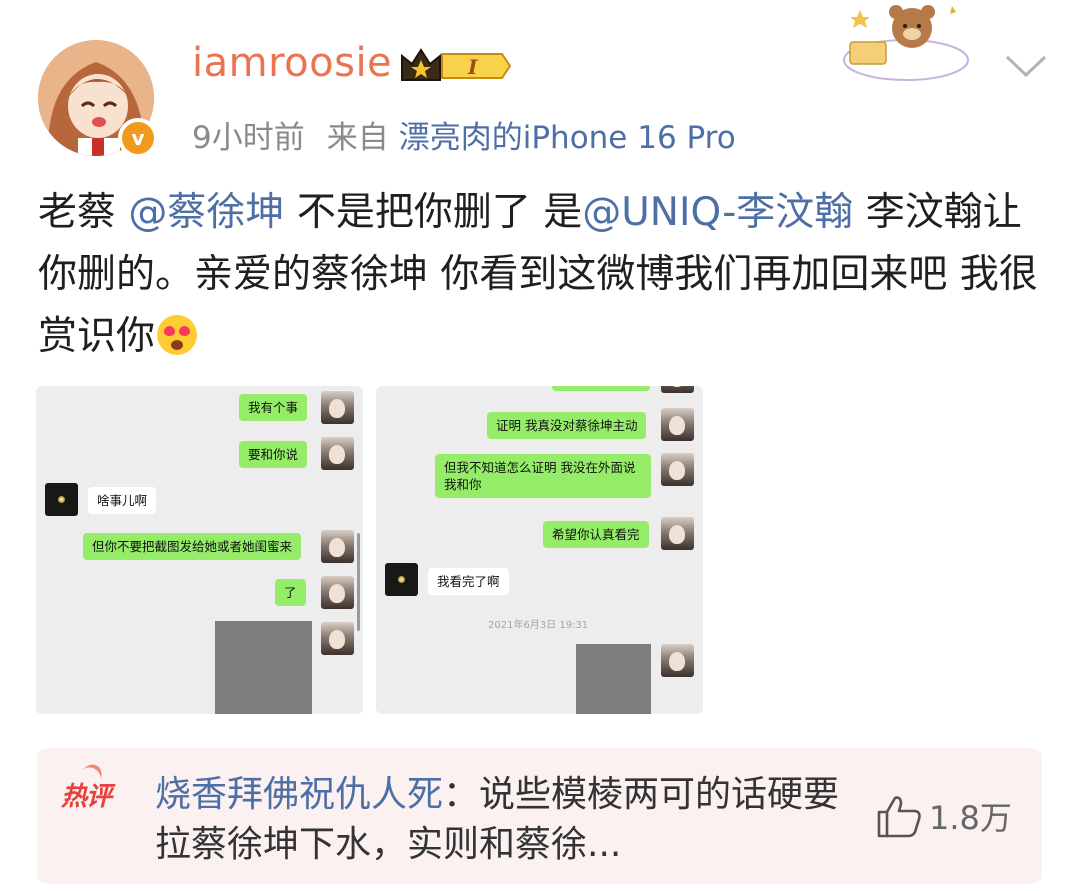 The width and height of the screenshot is (1079, 891). What do you see at coordinates (472, 67) in the screenshot?
I see `svg-text: I` at bounding box center [472, 67].